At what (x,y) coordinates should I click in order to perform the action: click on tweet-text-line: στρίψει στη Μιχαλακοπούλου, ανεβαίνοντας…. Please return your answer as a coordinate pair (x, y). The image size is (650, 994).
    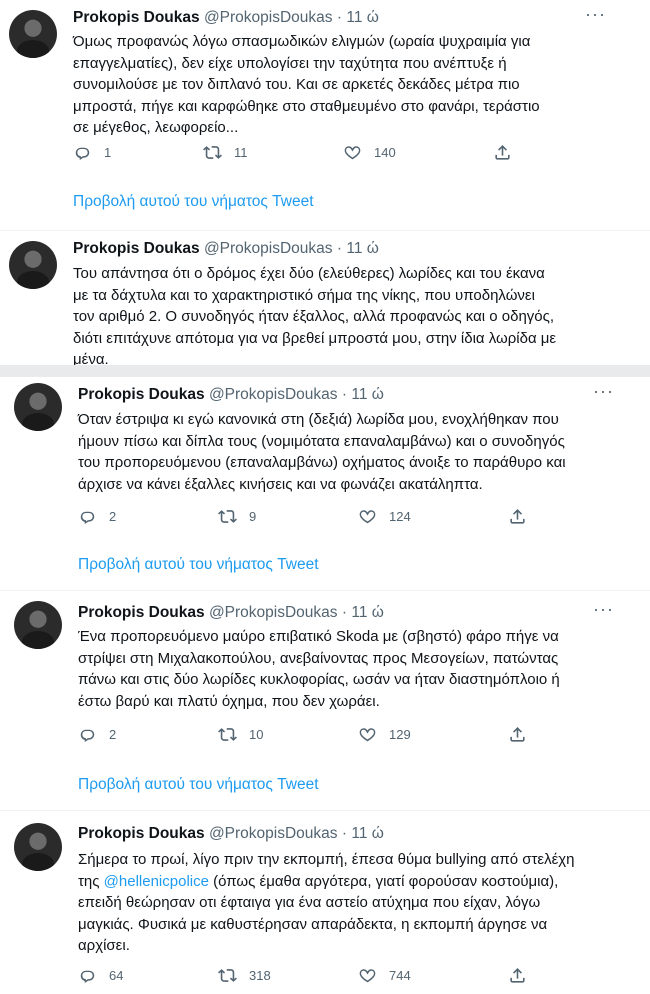
    Looking at the image, I should click on (318, 658).